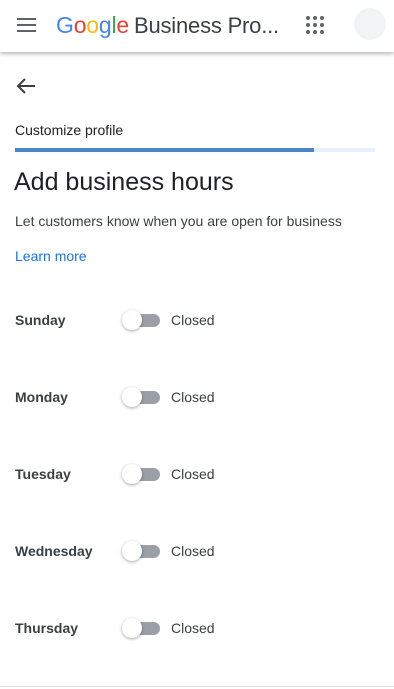 This screenshot has height=689, width=394. What do you see at coordinates (122, 25) in the screenshot?
I see `google-logo-letter: e` at bounding box center [122, 25].